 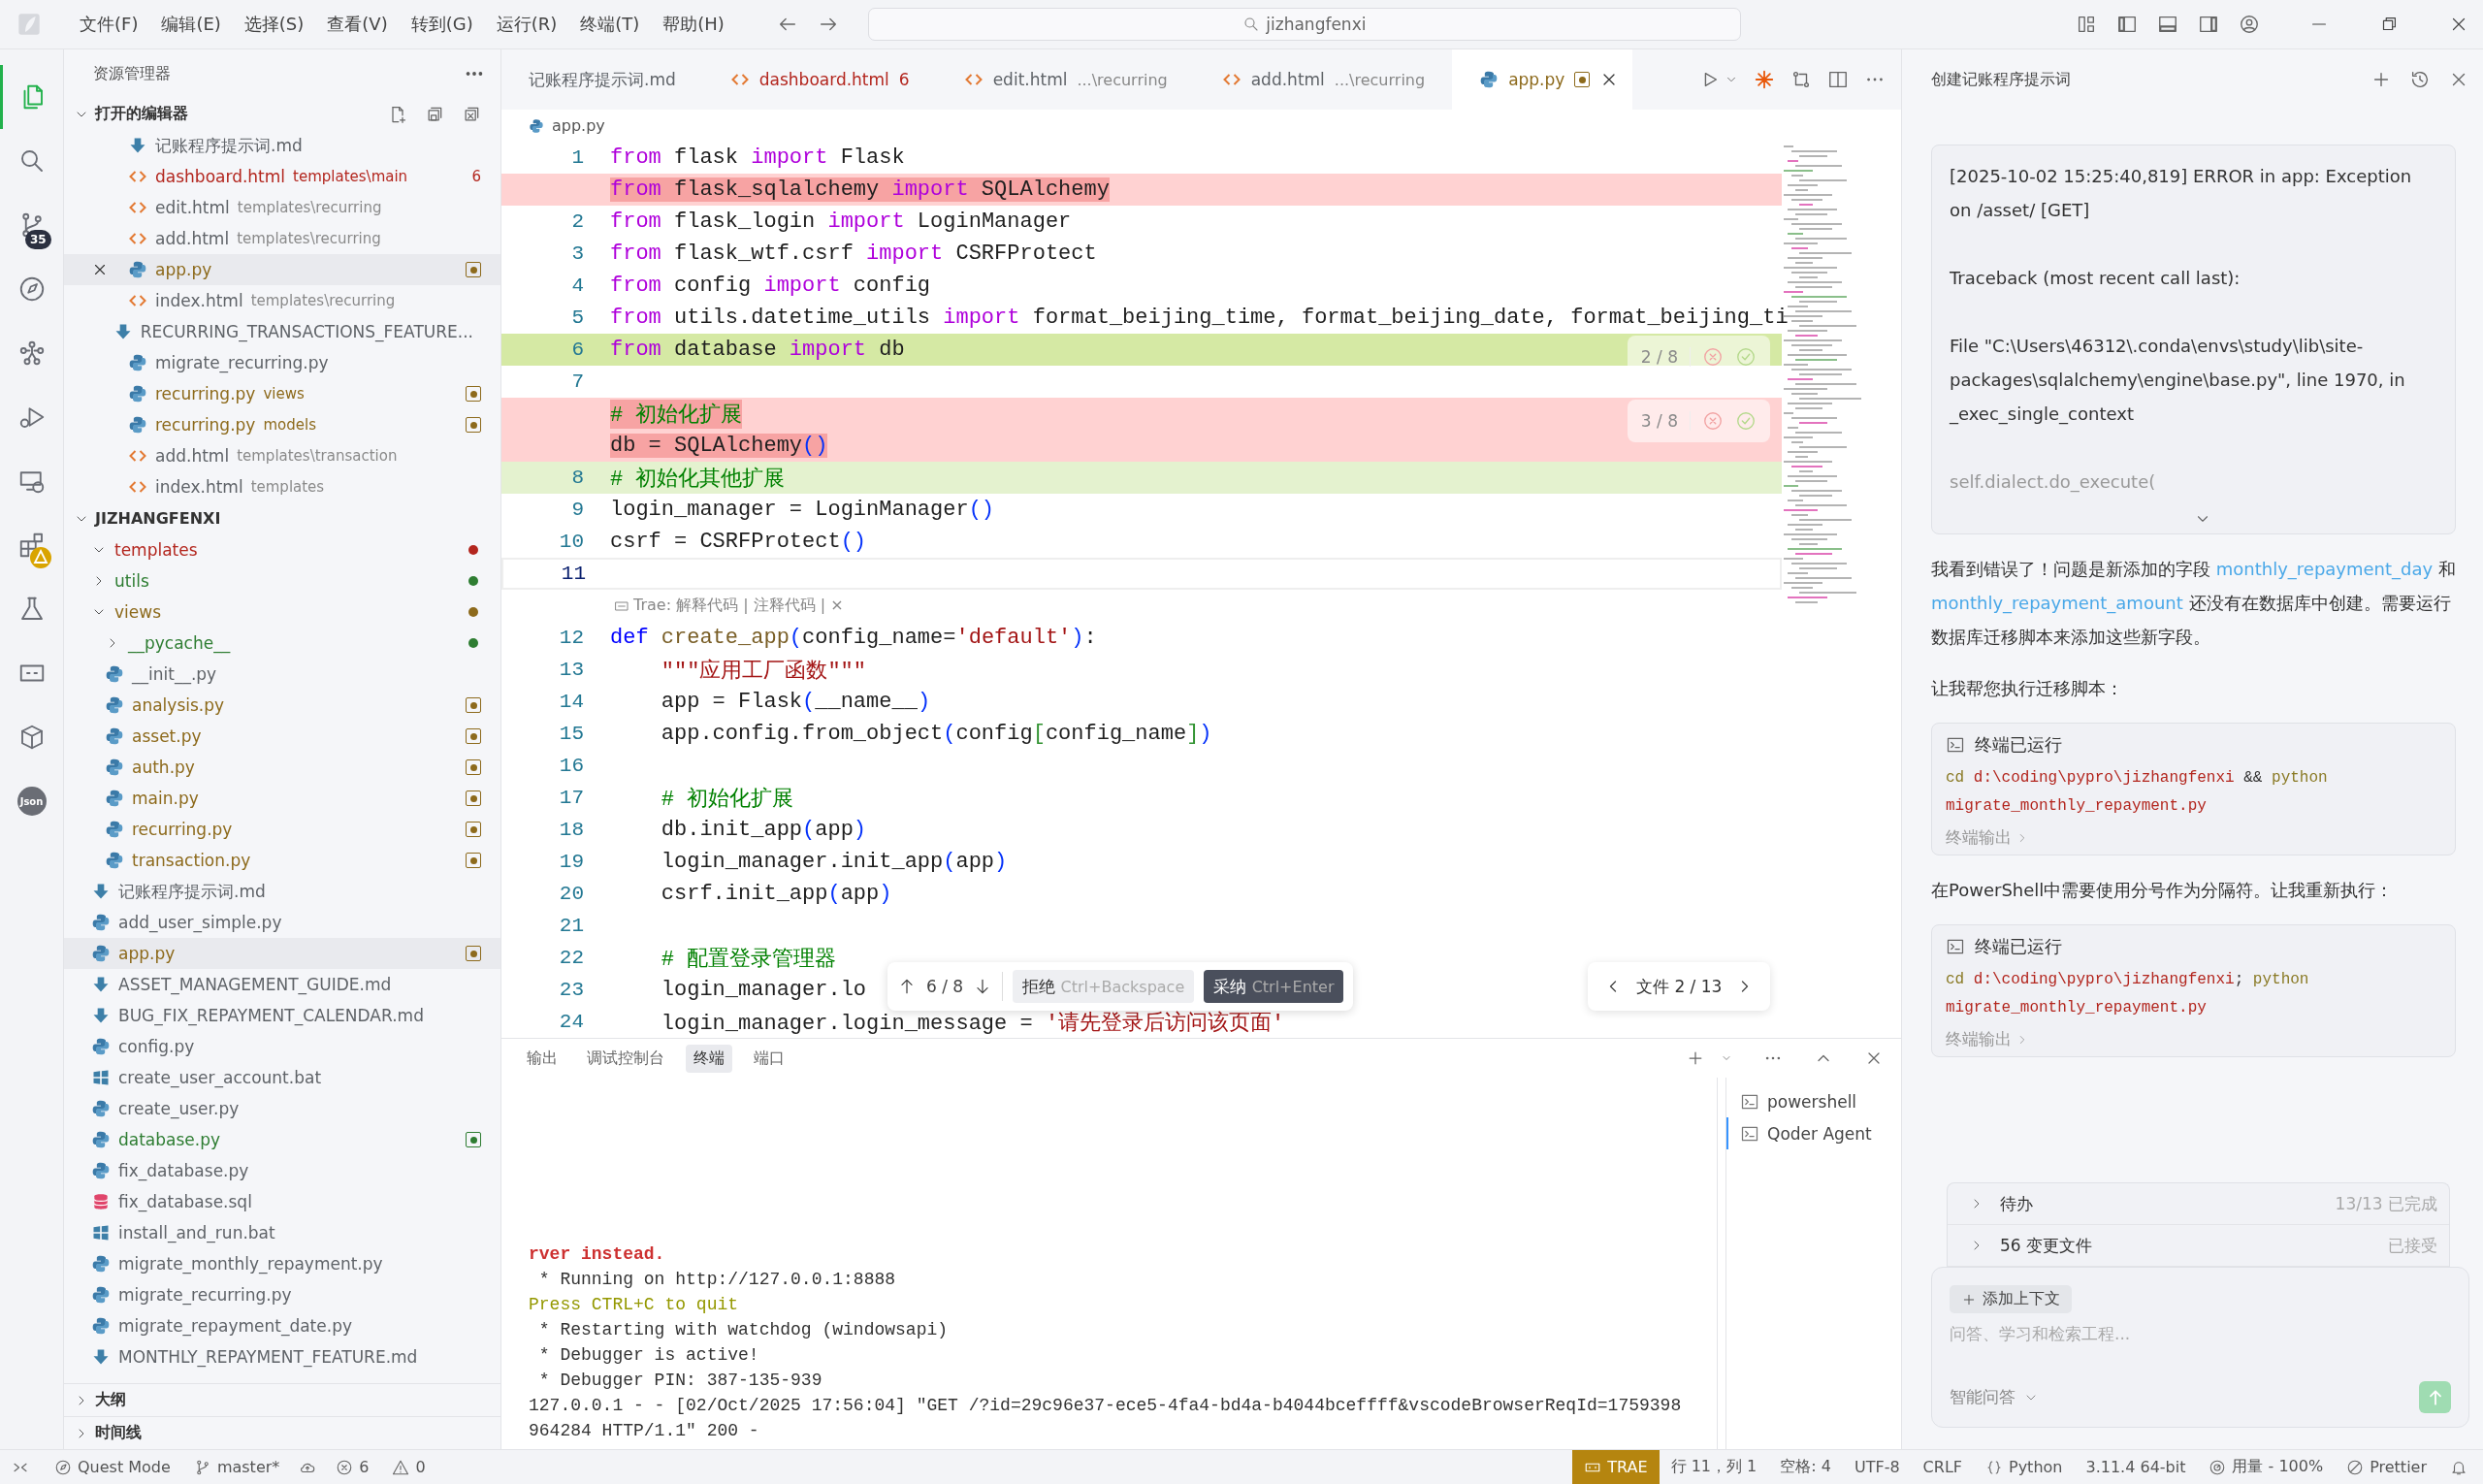 What do you see at coordinates (282, 1326) in the screenshot?
I see `file-item: migrate_repayment_date.py` at bounding box center [282, 1326].